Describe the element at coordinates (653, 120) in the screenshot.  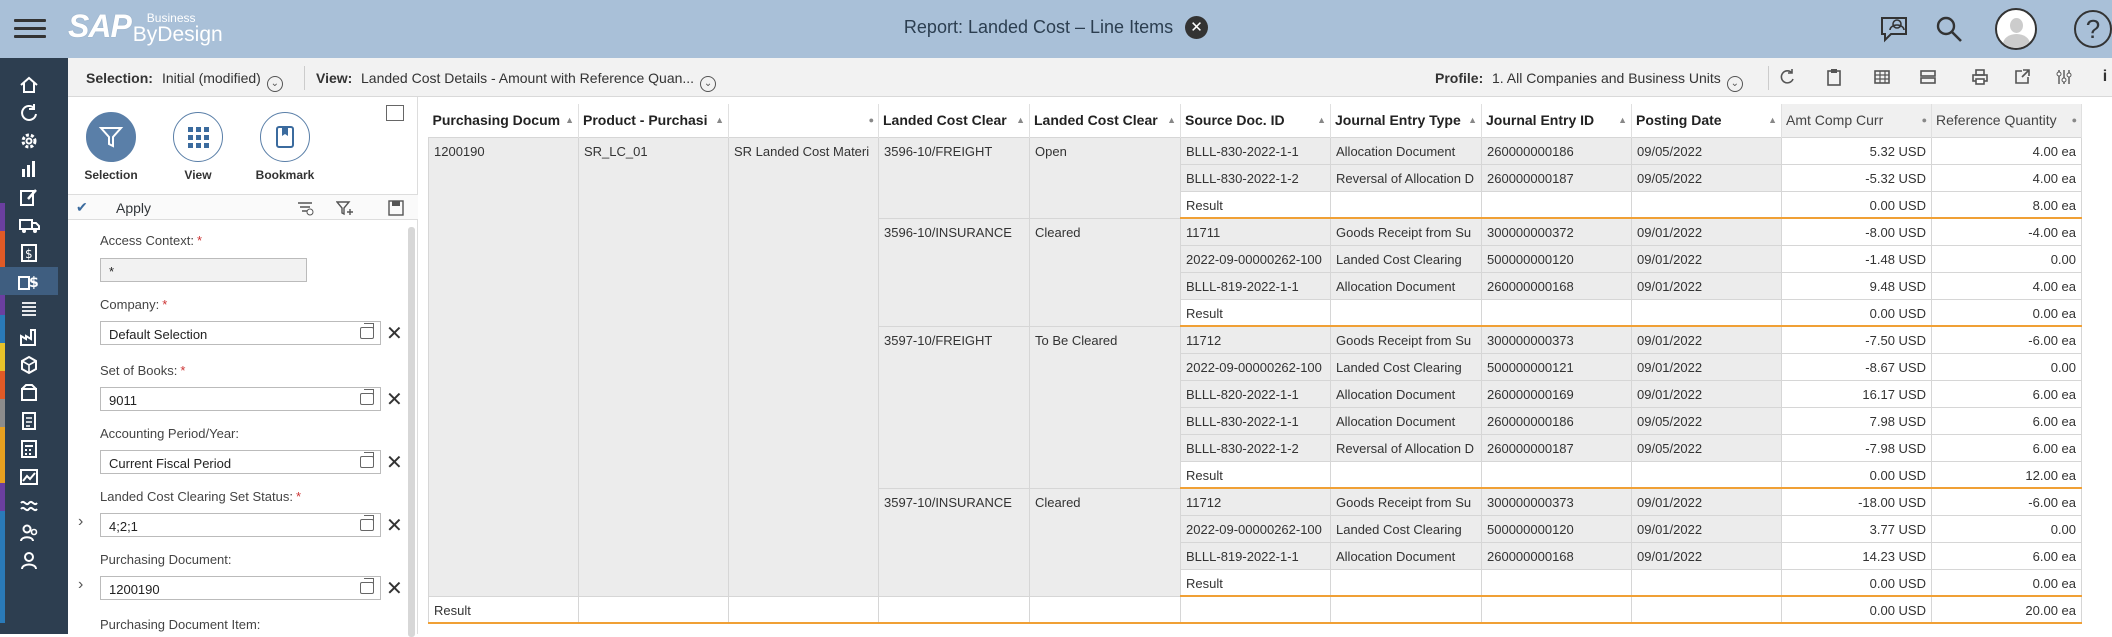
I see `column-header: Product - Purchasi ▲` at that location.